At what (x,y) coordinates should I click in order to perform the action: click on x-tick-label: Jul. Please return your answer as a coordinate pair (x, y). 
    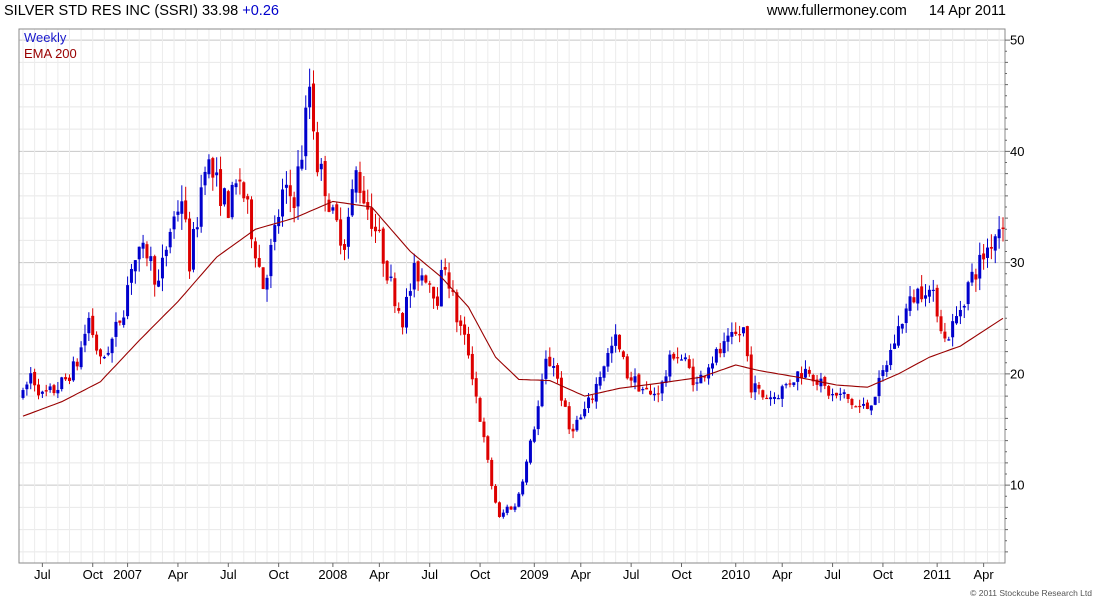
    Looking at the image, I should click on (42, 574).